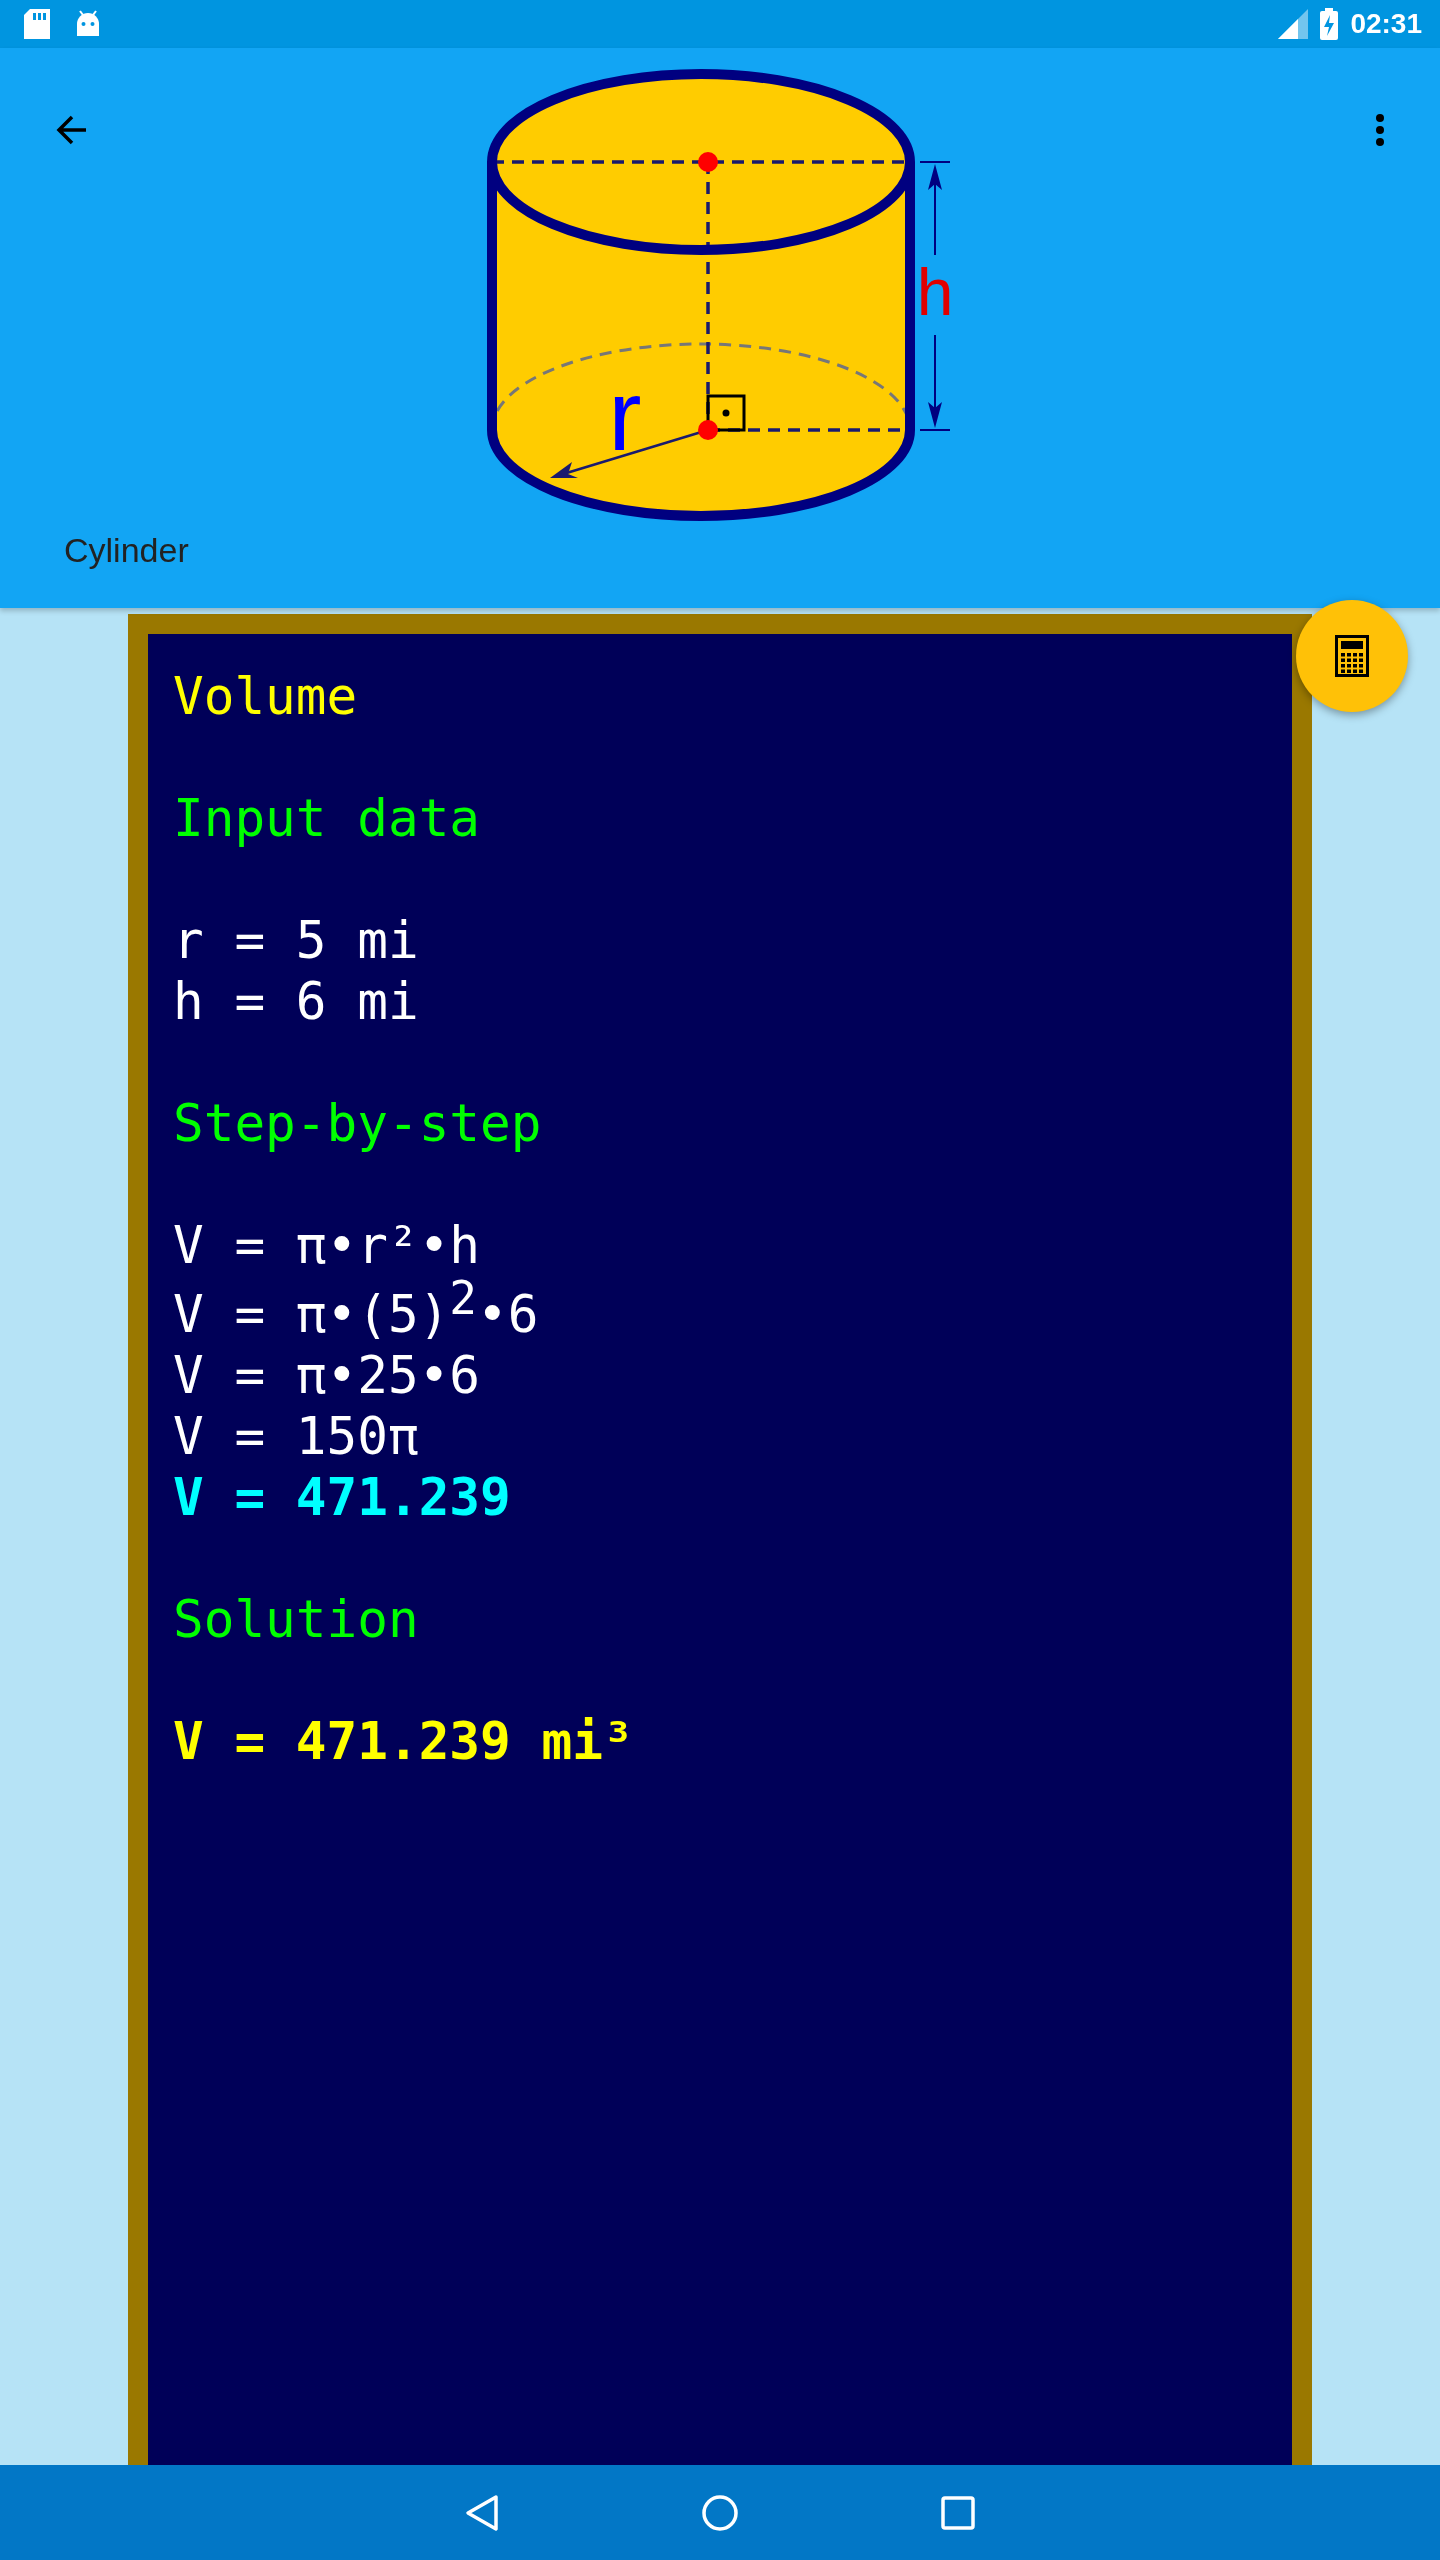 The image size is (1440, 2560). Describe the element at coordinates (327, 818) in the screenshot. I see `section-heading: Input data` at that location.